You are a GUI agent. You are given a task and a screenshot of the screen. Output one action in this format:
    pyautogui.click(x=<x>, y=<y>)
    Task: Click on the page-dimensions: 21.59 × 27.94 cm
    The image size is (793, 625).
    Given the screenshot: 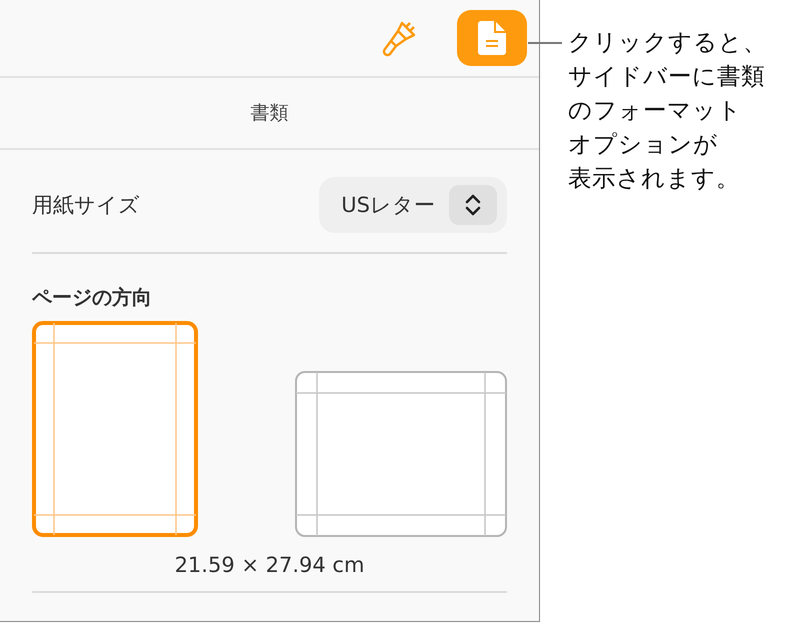 What is the action you would take?
    pyautogui.click(x=269, y=565)
    